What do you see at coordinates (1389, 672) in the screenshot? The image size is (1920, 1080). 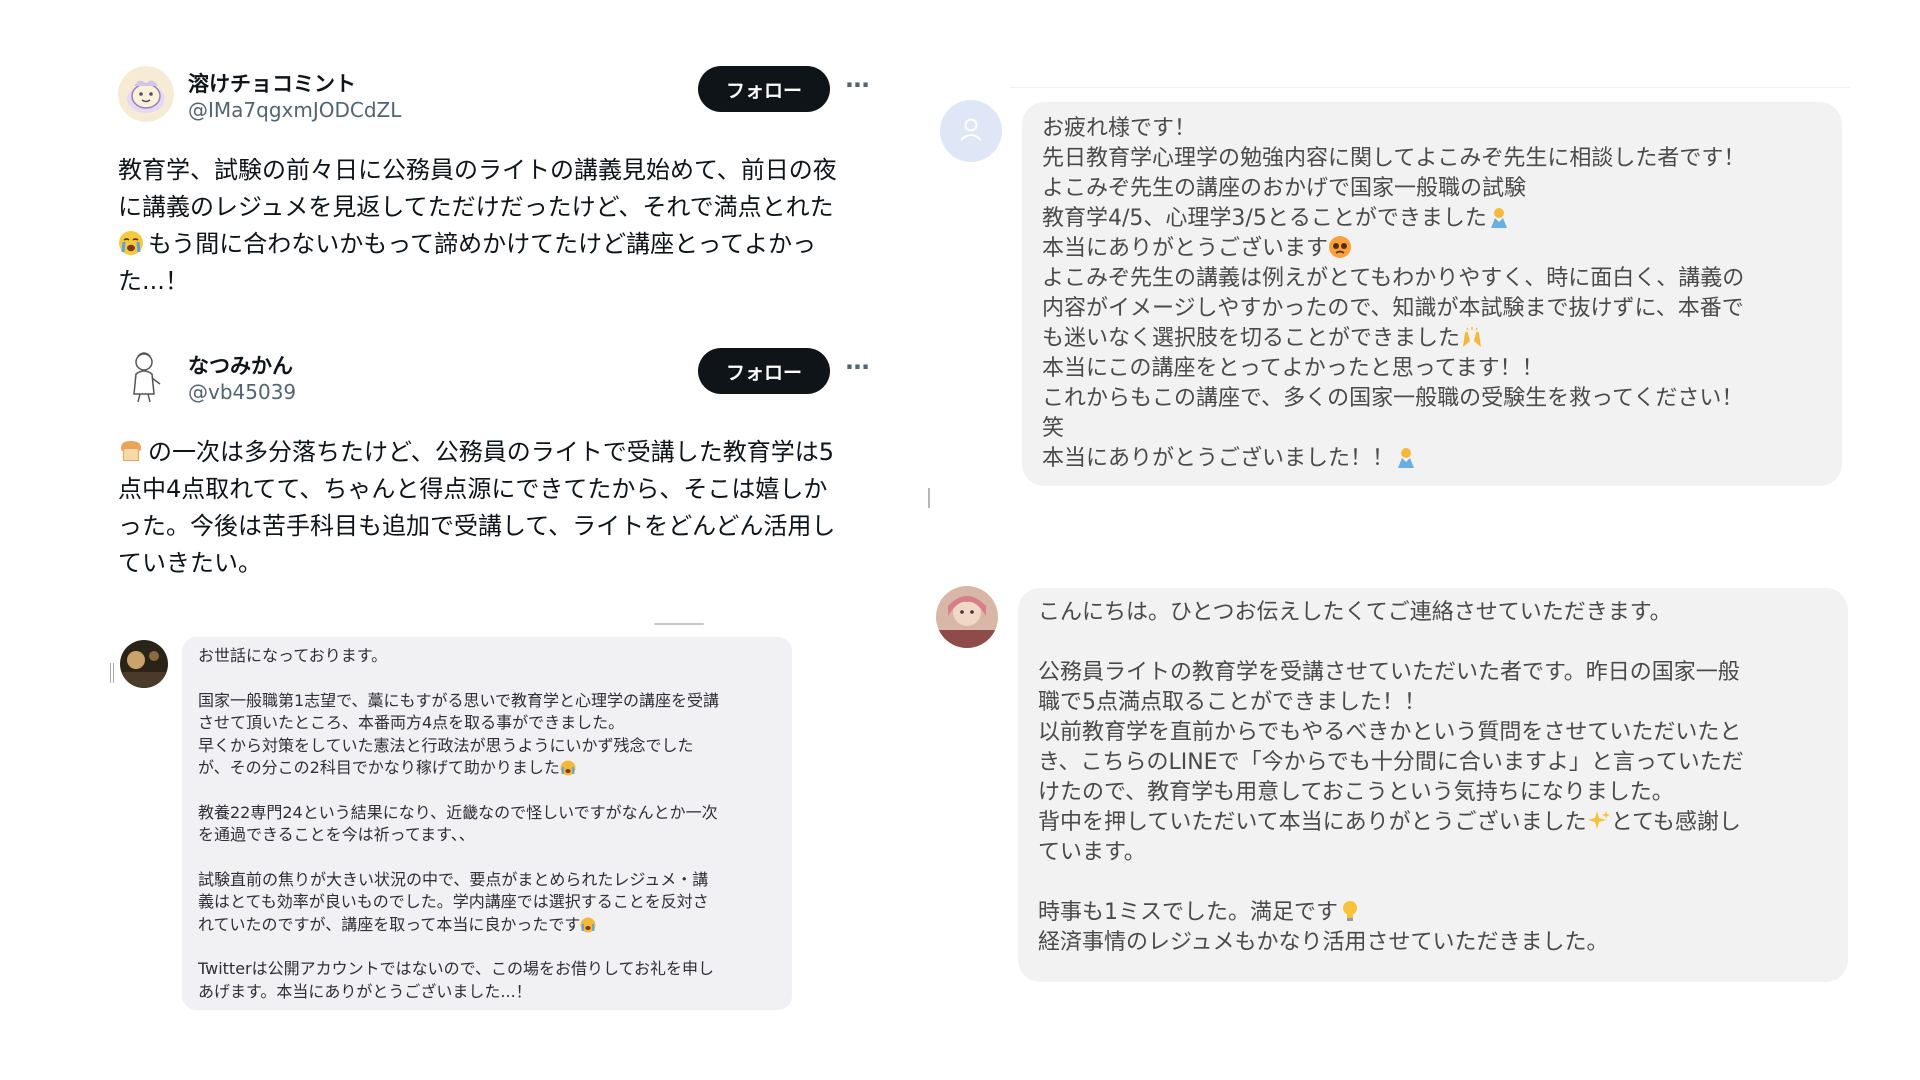 I see `message-line: 公務員ライトの教育学を受講させていただいた者です。昨日の国家一般` at bounding box center [1389, 672].